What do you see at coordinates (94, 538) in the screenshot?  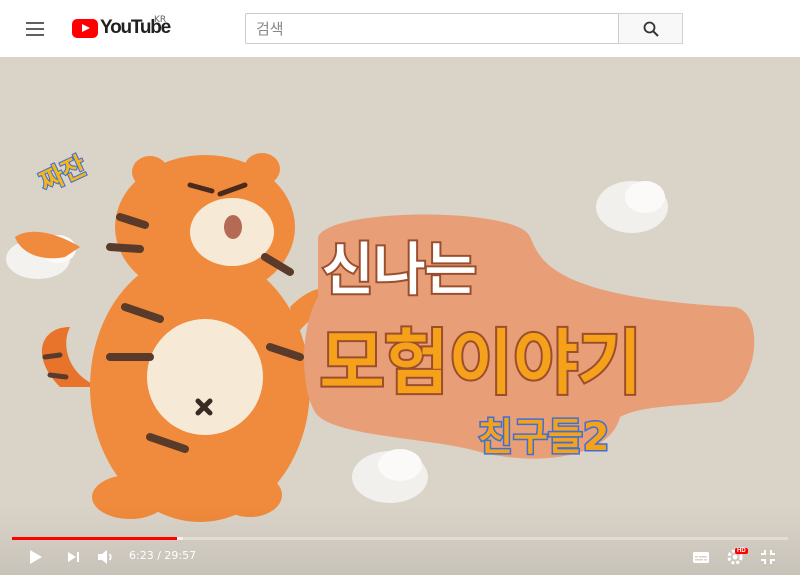 I see `progress-played` at bounding box center [94, 538].